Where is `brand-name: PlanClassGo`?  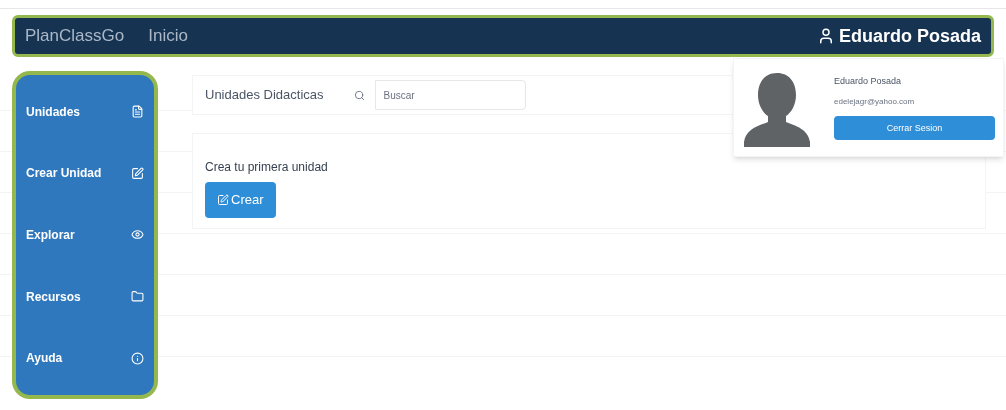 brand-name: PlanClassGo is located at coordinates (75, 36).